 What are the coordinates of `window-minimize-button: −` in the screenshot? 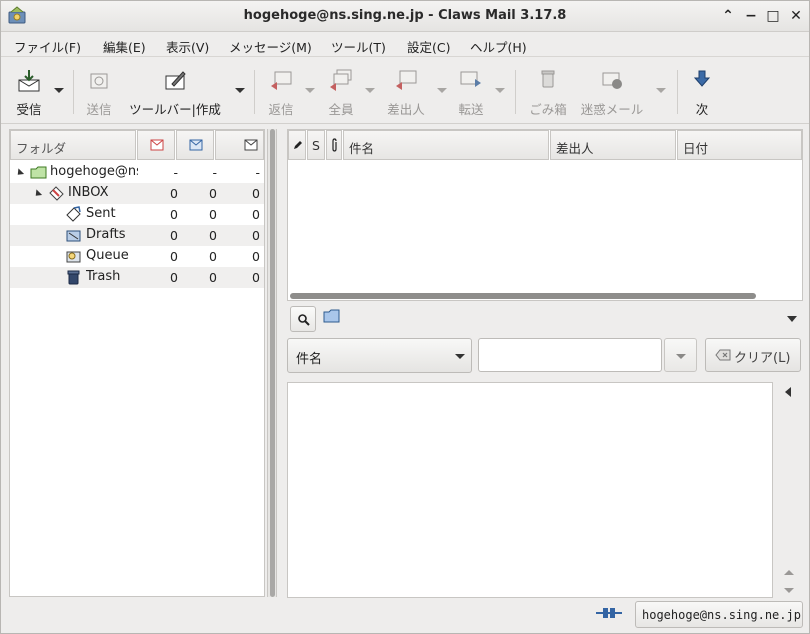 It's located at (751, 16).